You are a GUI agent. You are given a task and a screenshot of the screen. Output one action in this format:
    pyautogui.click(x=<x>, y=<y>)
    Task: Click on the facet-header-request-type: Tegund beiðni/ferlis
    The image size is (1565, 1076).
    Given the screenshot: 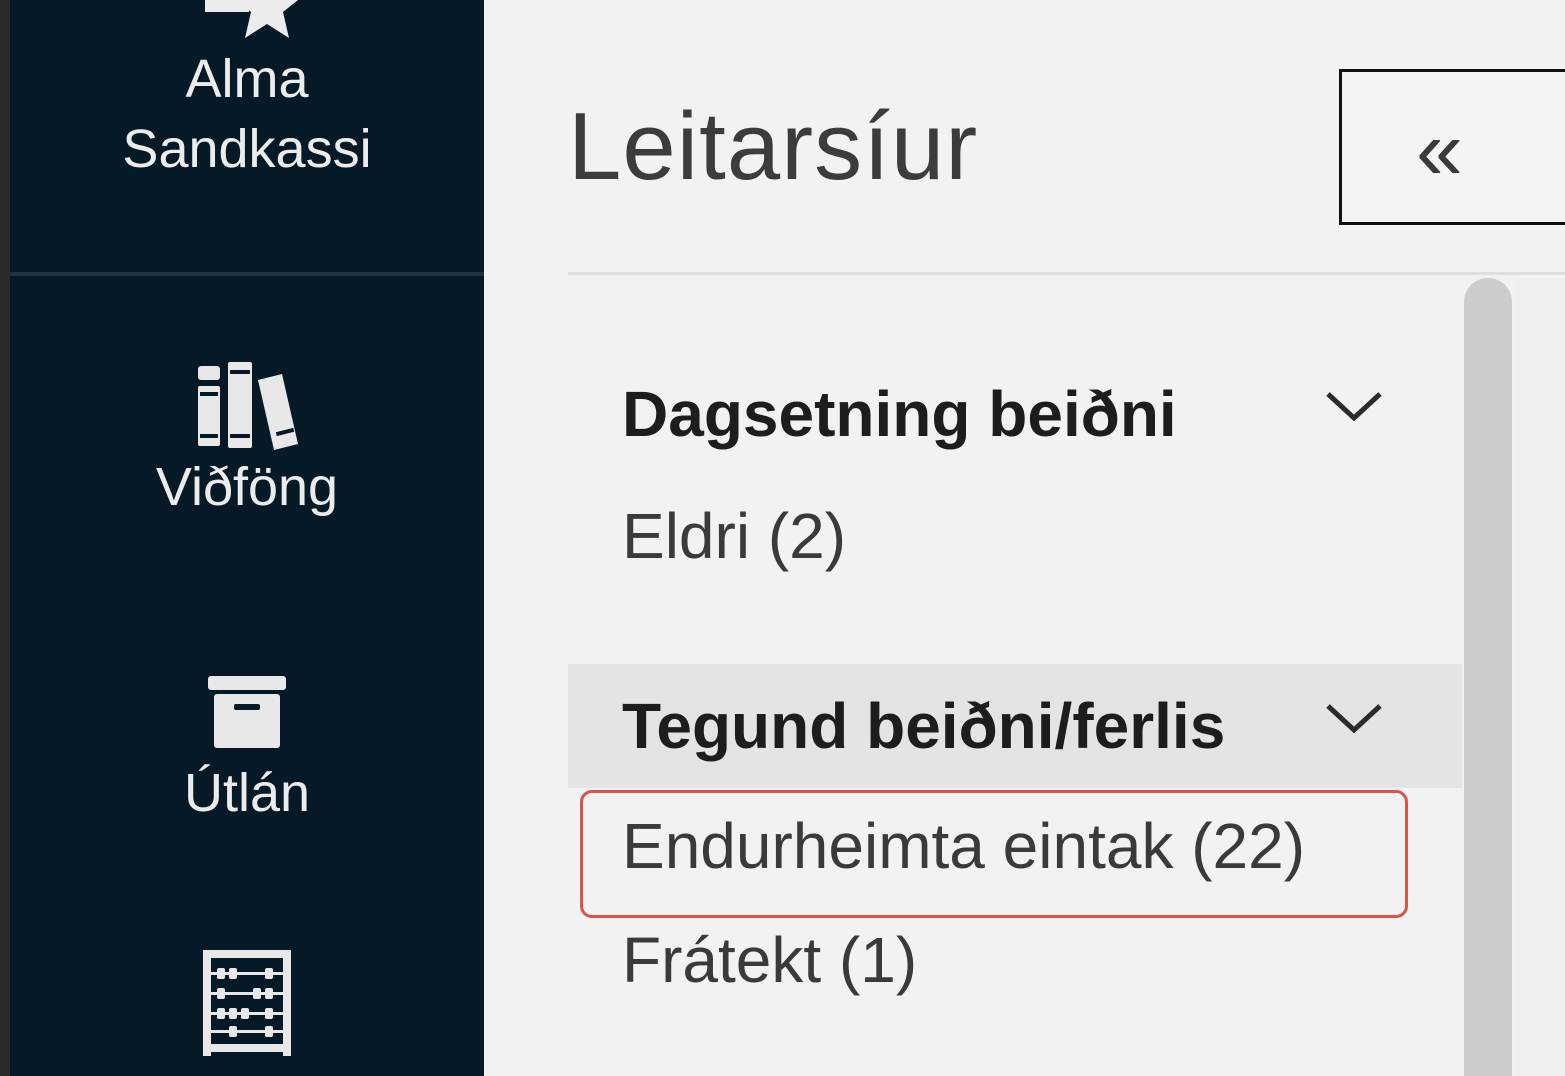 What is the action you would take?
    pyautogui.click(x=1015, y=726)
    